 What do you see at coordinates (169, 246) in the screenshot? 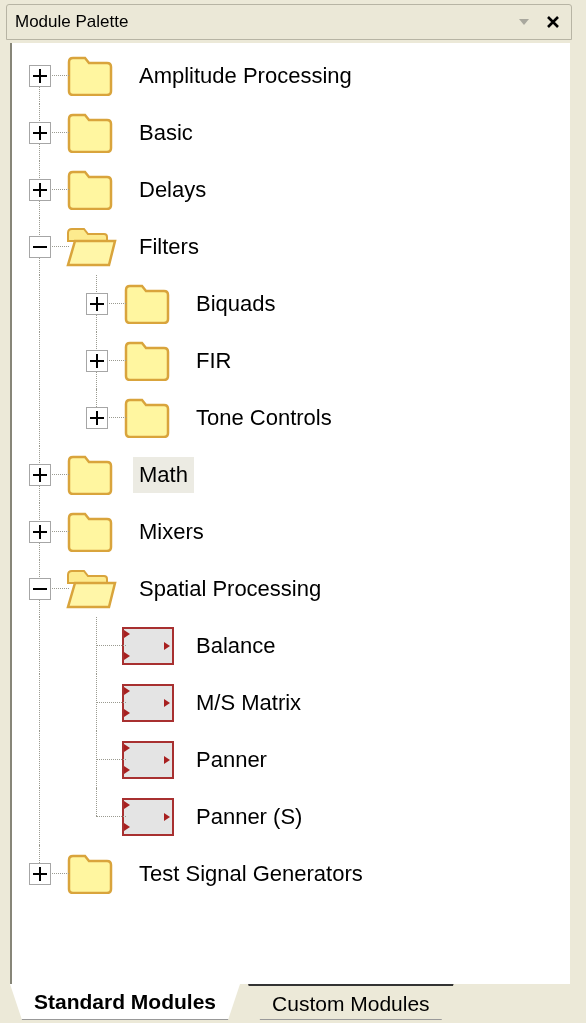
I see `tree-item: Filters` at bounding box center [169, 246].